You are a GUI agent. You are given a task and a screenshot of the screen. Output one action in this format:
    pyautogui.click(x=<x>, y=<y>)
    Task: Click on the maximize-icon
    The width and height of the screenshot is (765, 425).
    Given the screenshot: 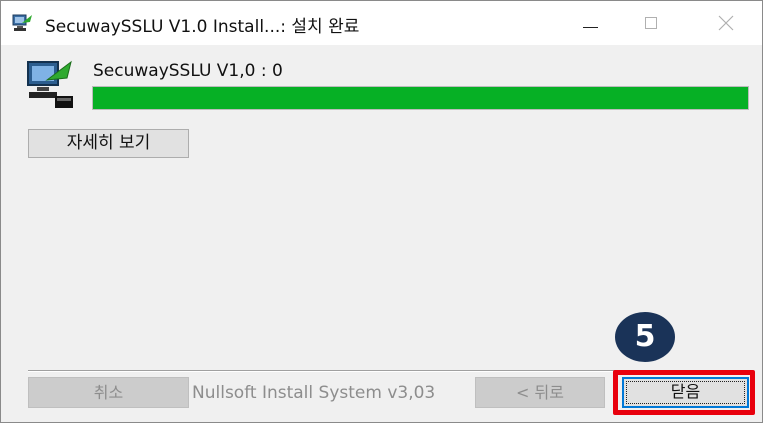 What is the action you would take?
    pyautogui.click(x=651, y=23)
    